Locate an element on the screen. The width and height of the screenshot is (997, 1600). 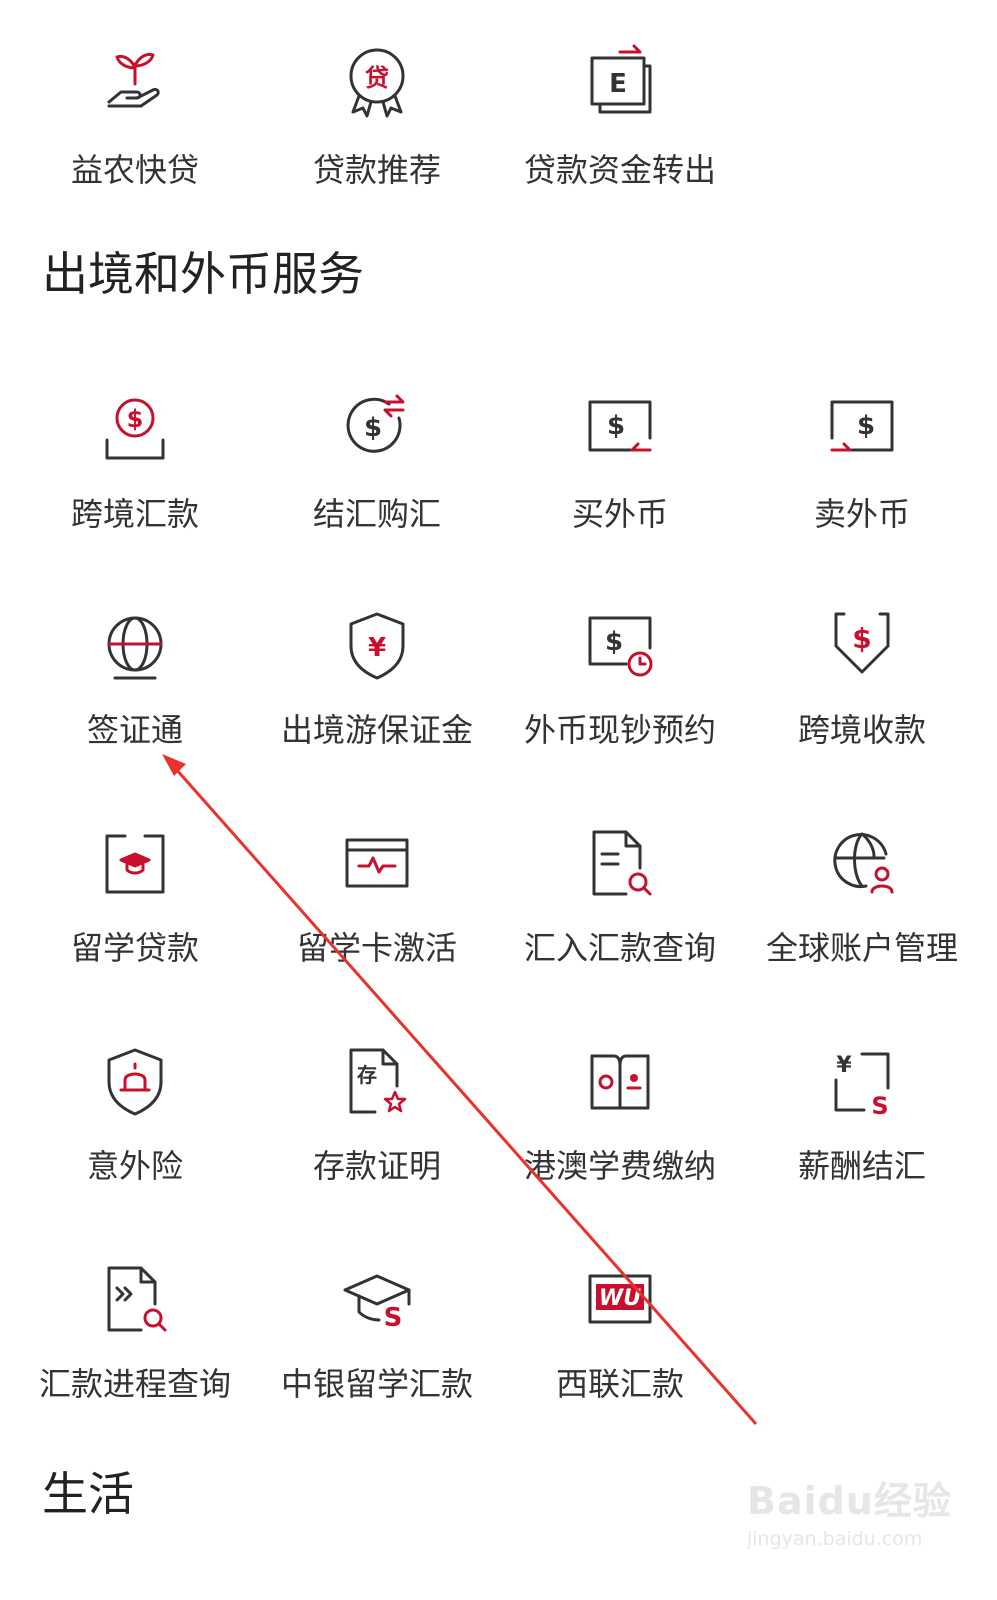
tile-label: 外币现钞预约 is located at coordinates (619, 730).